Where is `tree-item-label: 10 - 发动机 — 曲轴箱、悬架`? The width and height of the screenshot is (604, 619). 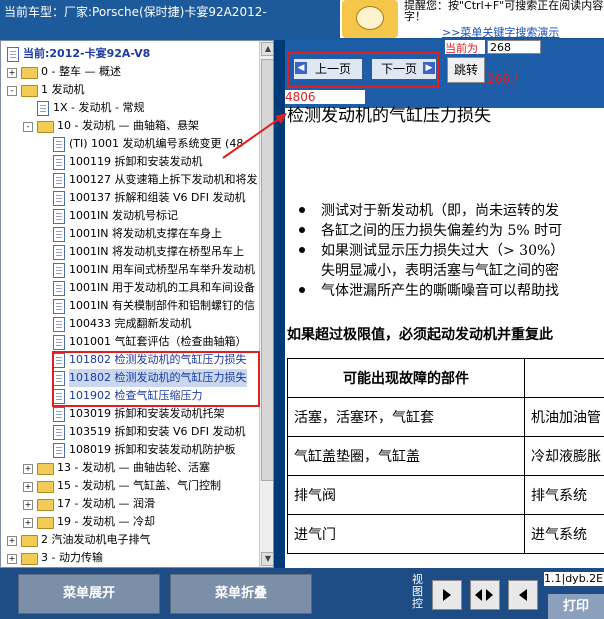
tree-item-label: 10 - 发动机 — 曲轴箱、悬架 is located at coordinates (128, 125).